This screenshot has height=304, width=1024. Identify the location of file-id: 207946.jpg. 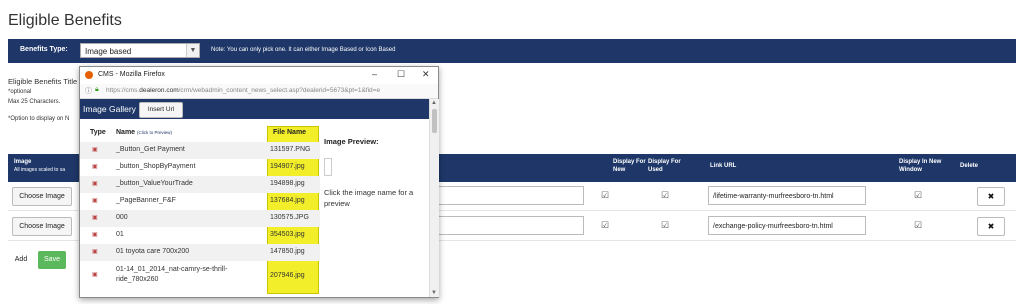
(287, 275).